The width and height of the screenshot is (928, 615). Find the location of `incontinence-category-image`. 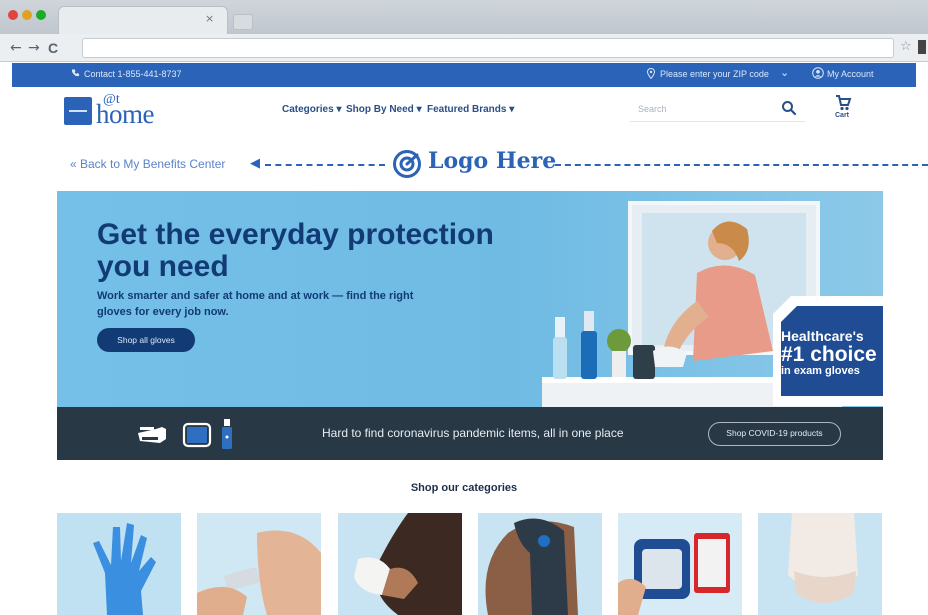

incontinence-category-image is located at coordinates (820, 564).